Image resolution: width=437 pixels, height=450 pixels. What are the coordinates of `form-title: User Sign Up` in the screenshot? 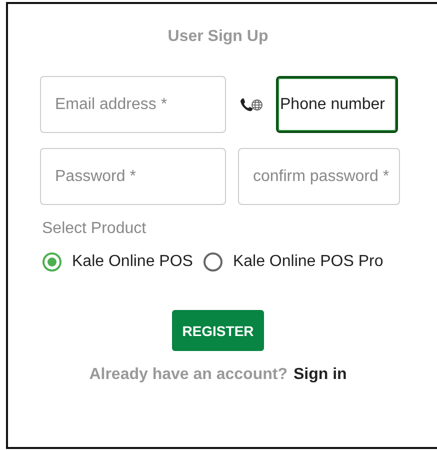 It's located at (218, 37).